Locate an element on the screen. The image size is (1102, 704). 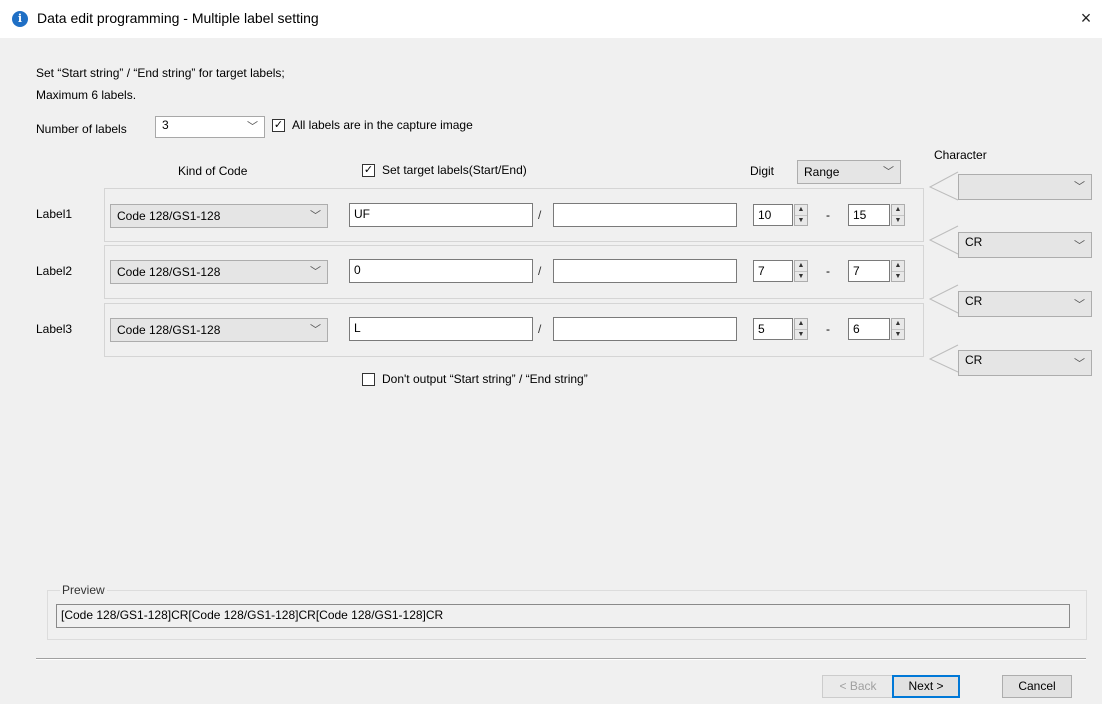
character-value-3: CR is located at coordinates (974, 301).